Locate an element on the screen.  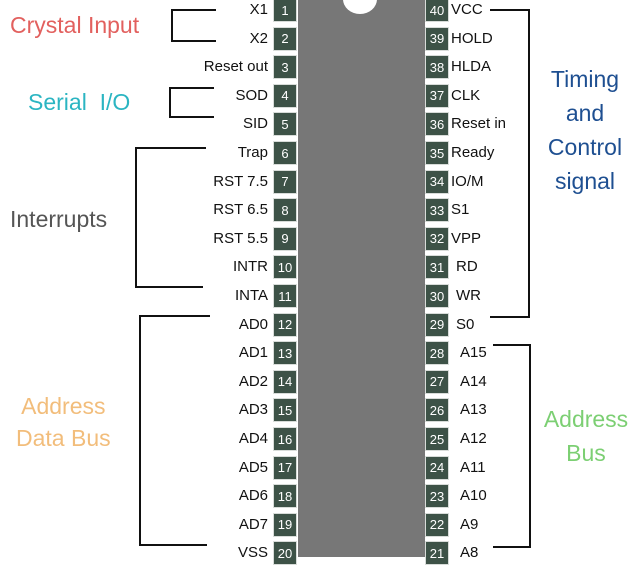
pin-label: Trap is located at coordinates (252, 152).